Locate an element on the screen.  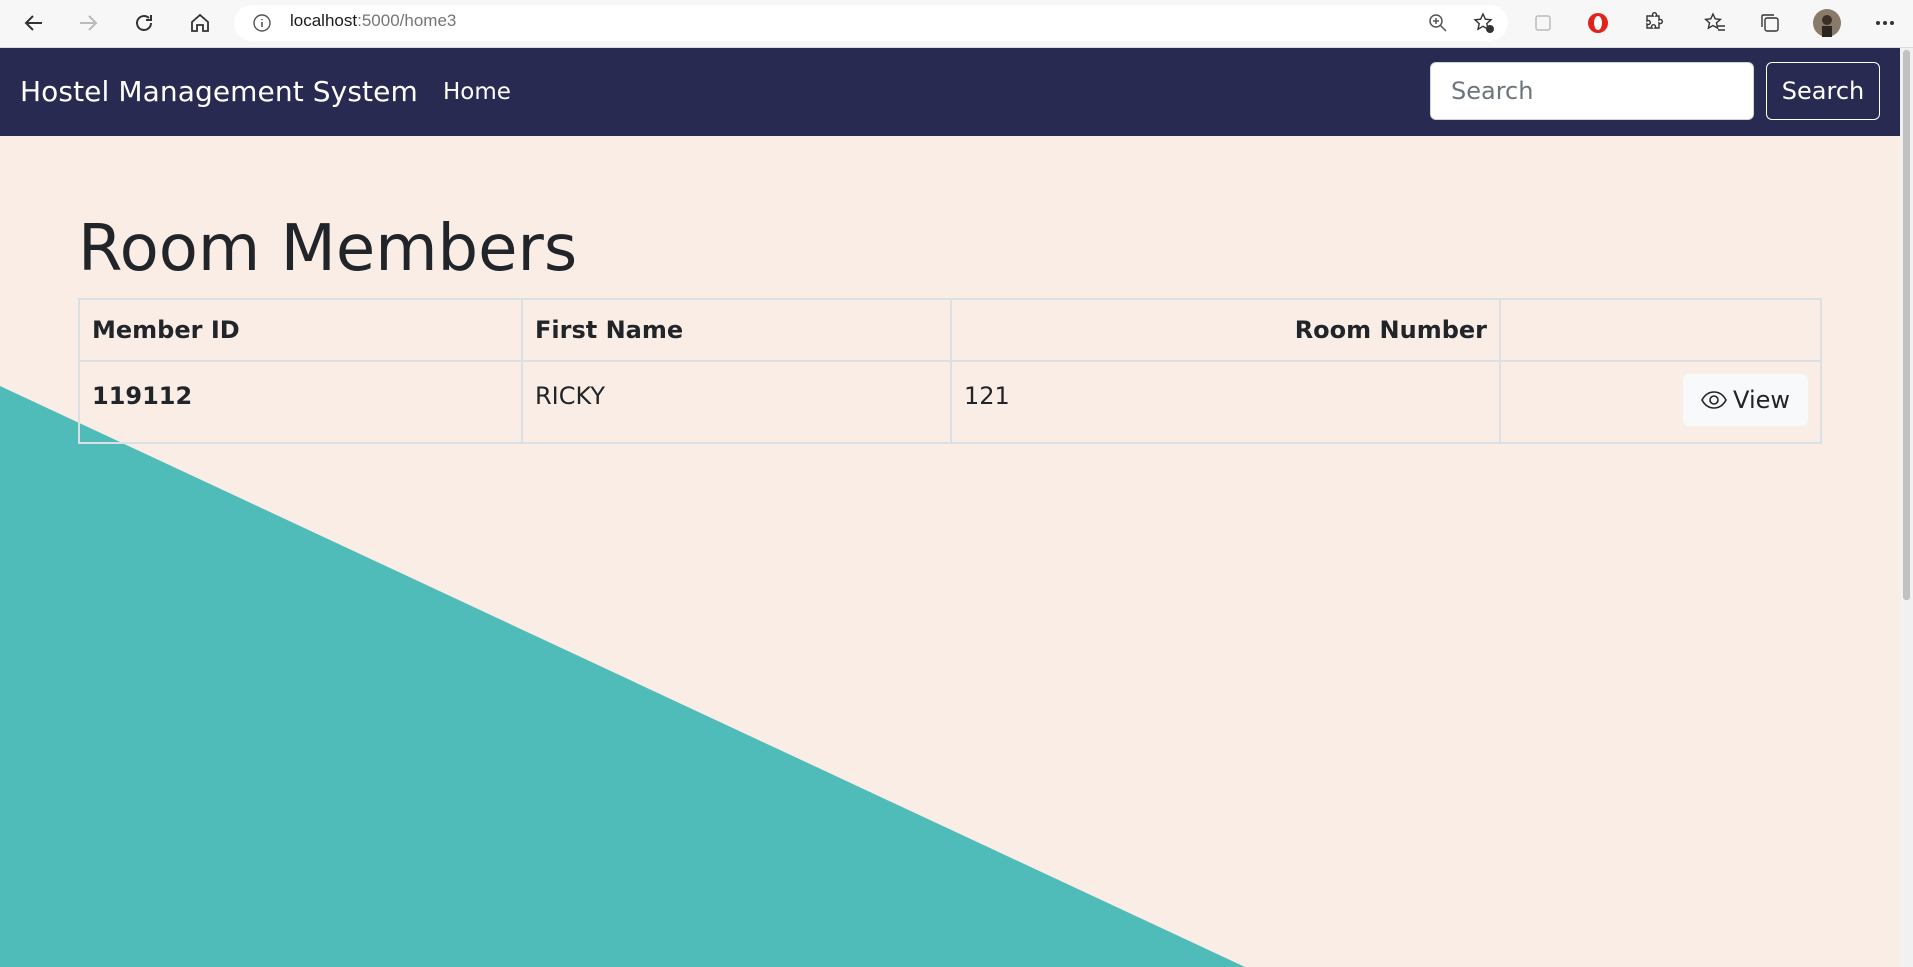
url-host: localhost is located at coordinates (324, 20).